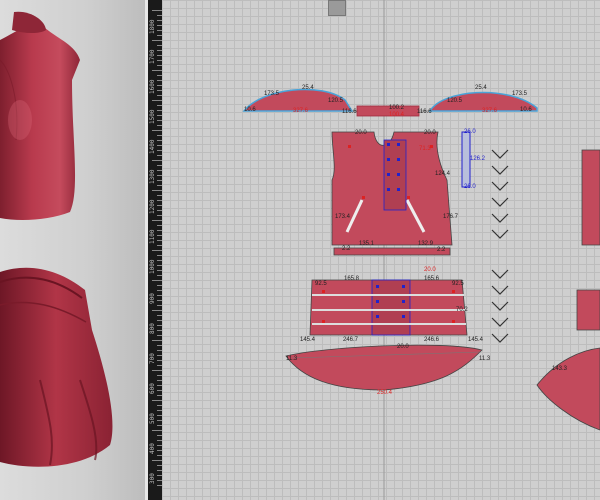  Describe the element at coordinates (451, 217) in the screenshot. I see `measure-label: 176.7` at that location.